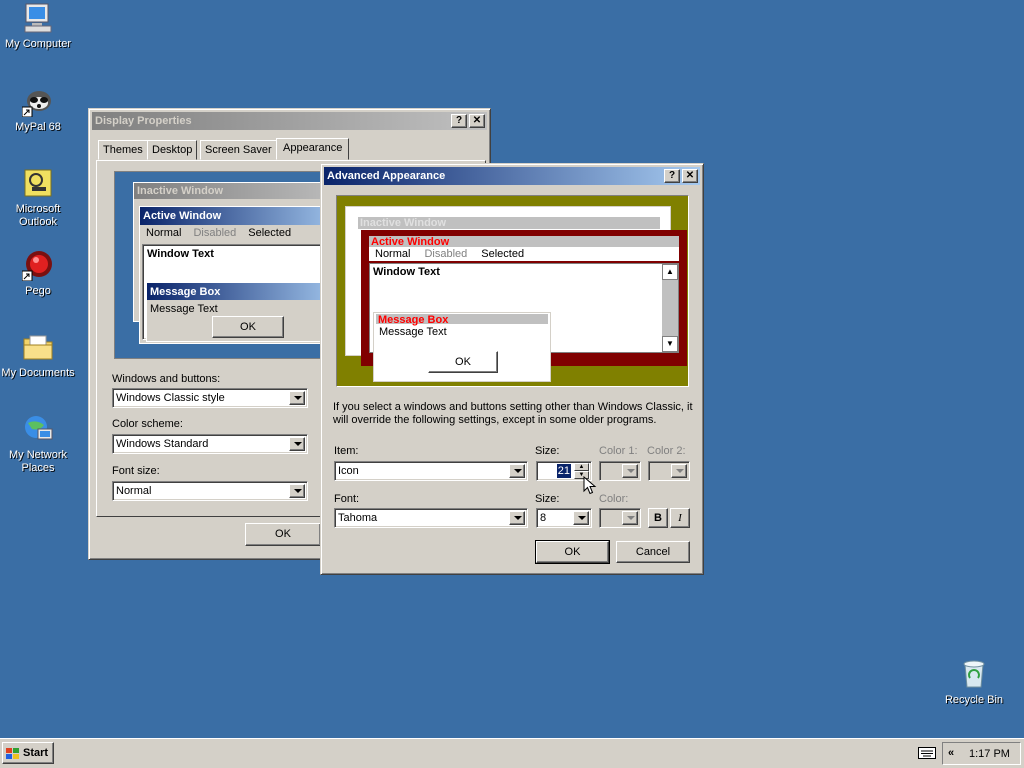 This screenshot has width=1024, height=768. I want to click on preview-inactive-title: Inactive Window, so click(509, 223).